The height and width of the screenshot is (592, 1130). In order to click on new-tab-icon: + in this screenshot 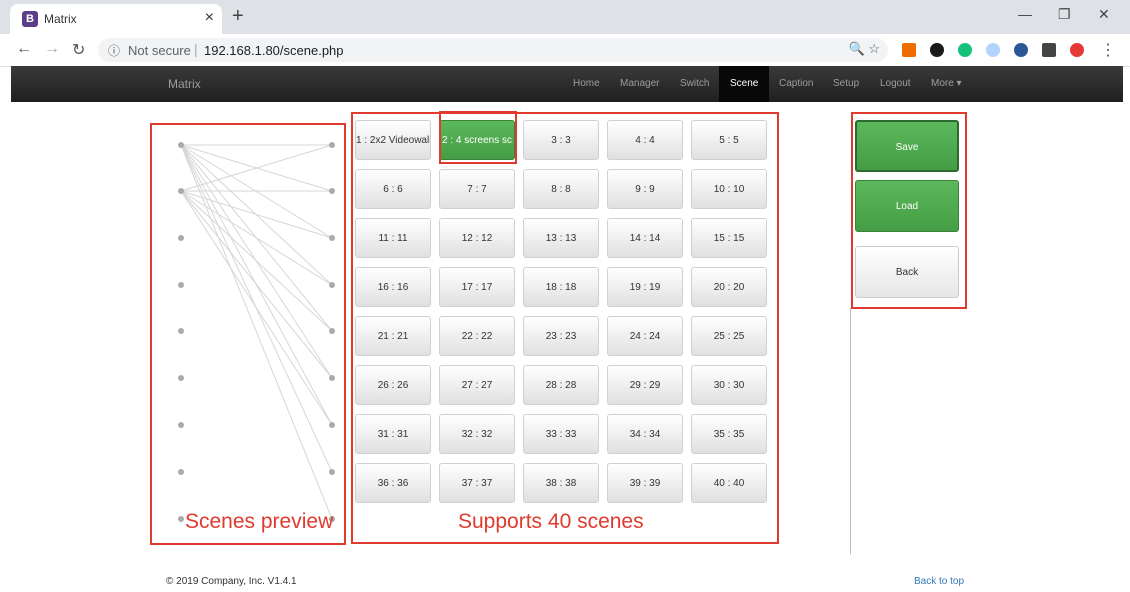, I will do `click(238, 16)`.